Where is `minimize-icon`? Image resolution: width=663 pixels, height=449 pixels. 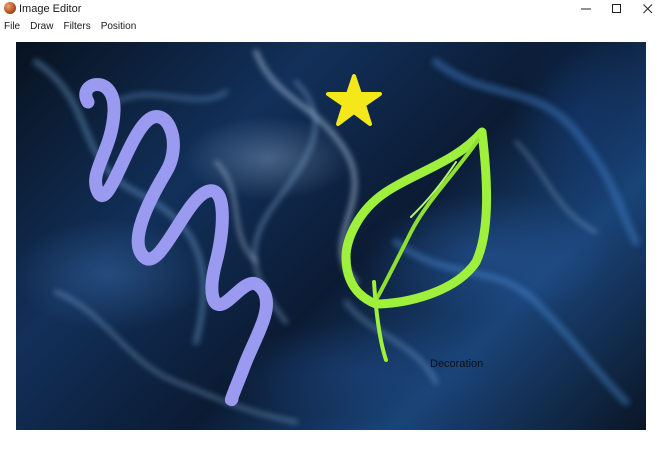
minimize-icon is located at coordinates (586, 9).